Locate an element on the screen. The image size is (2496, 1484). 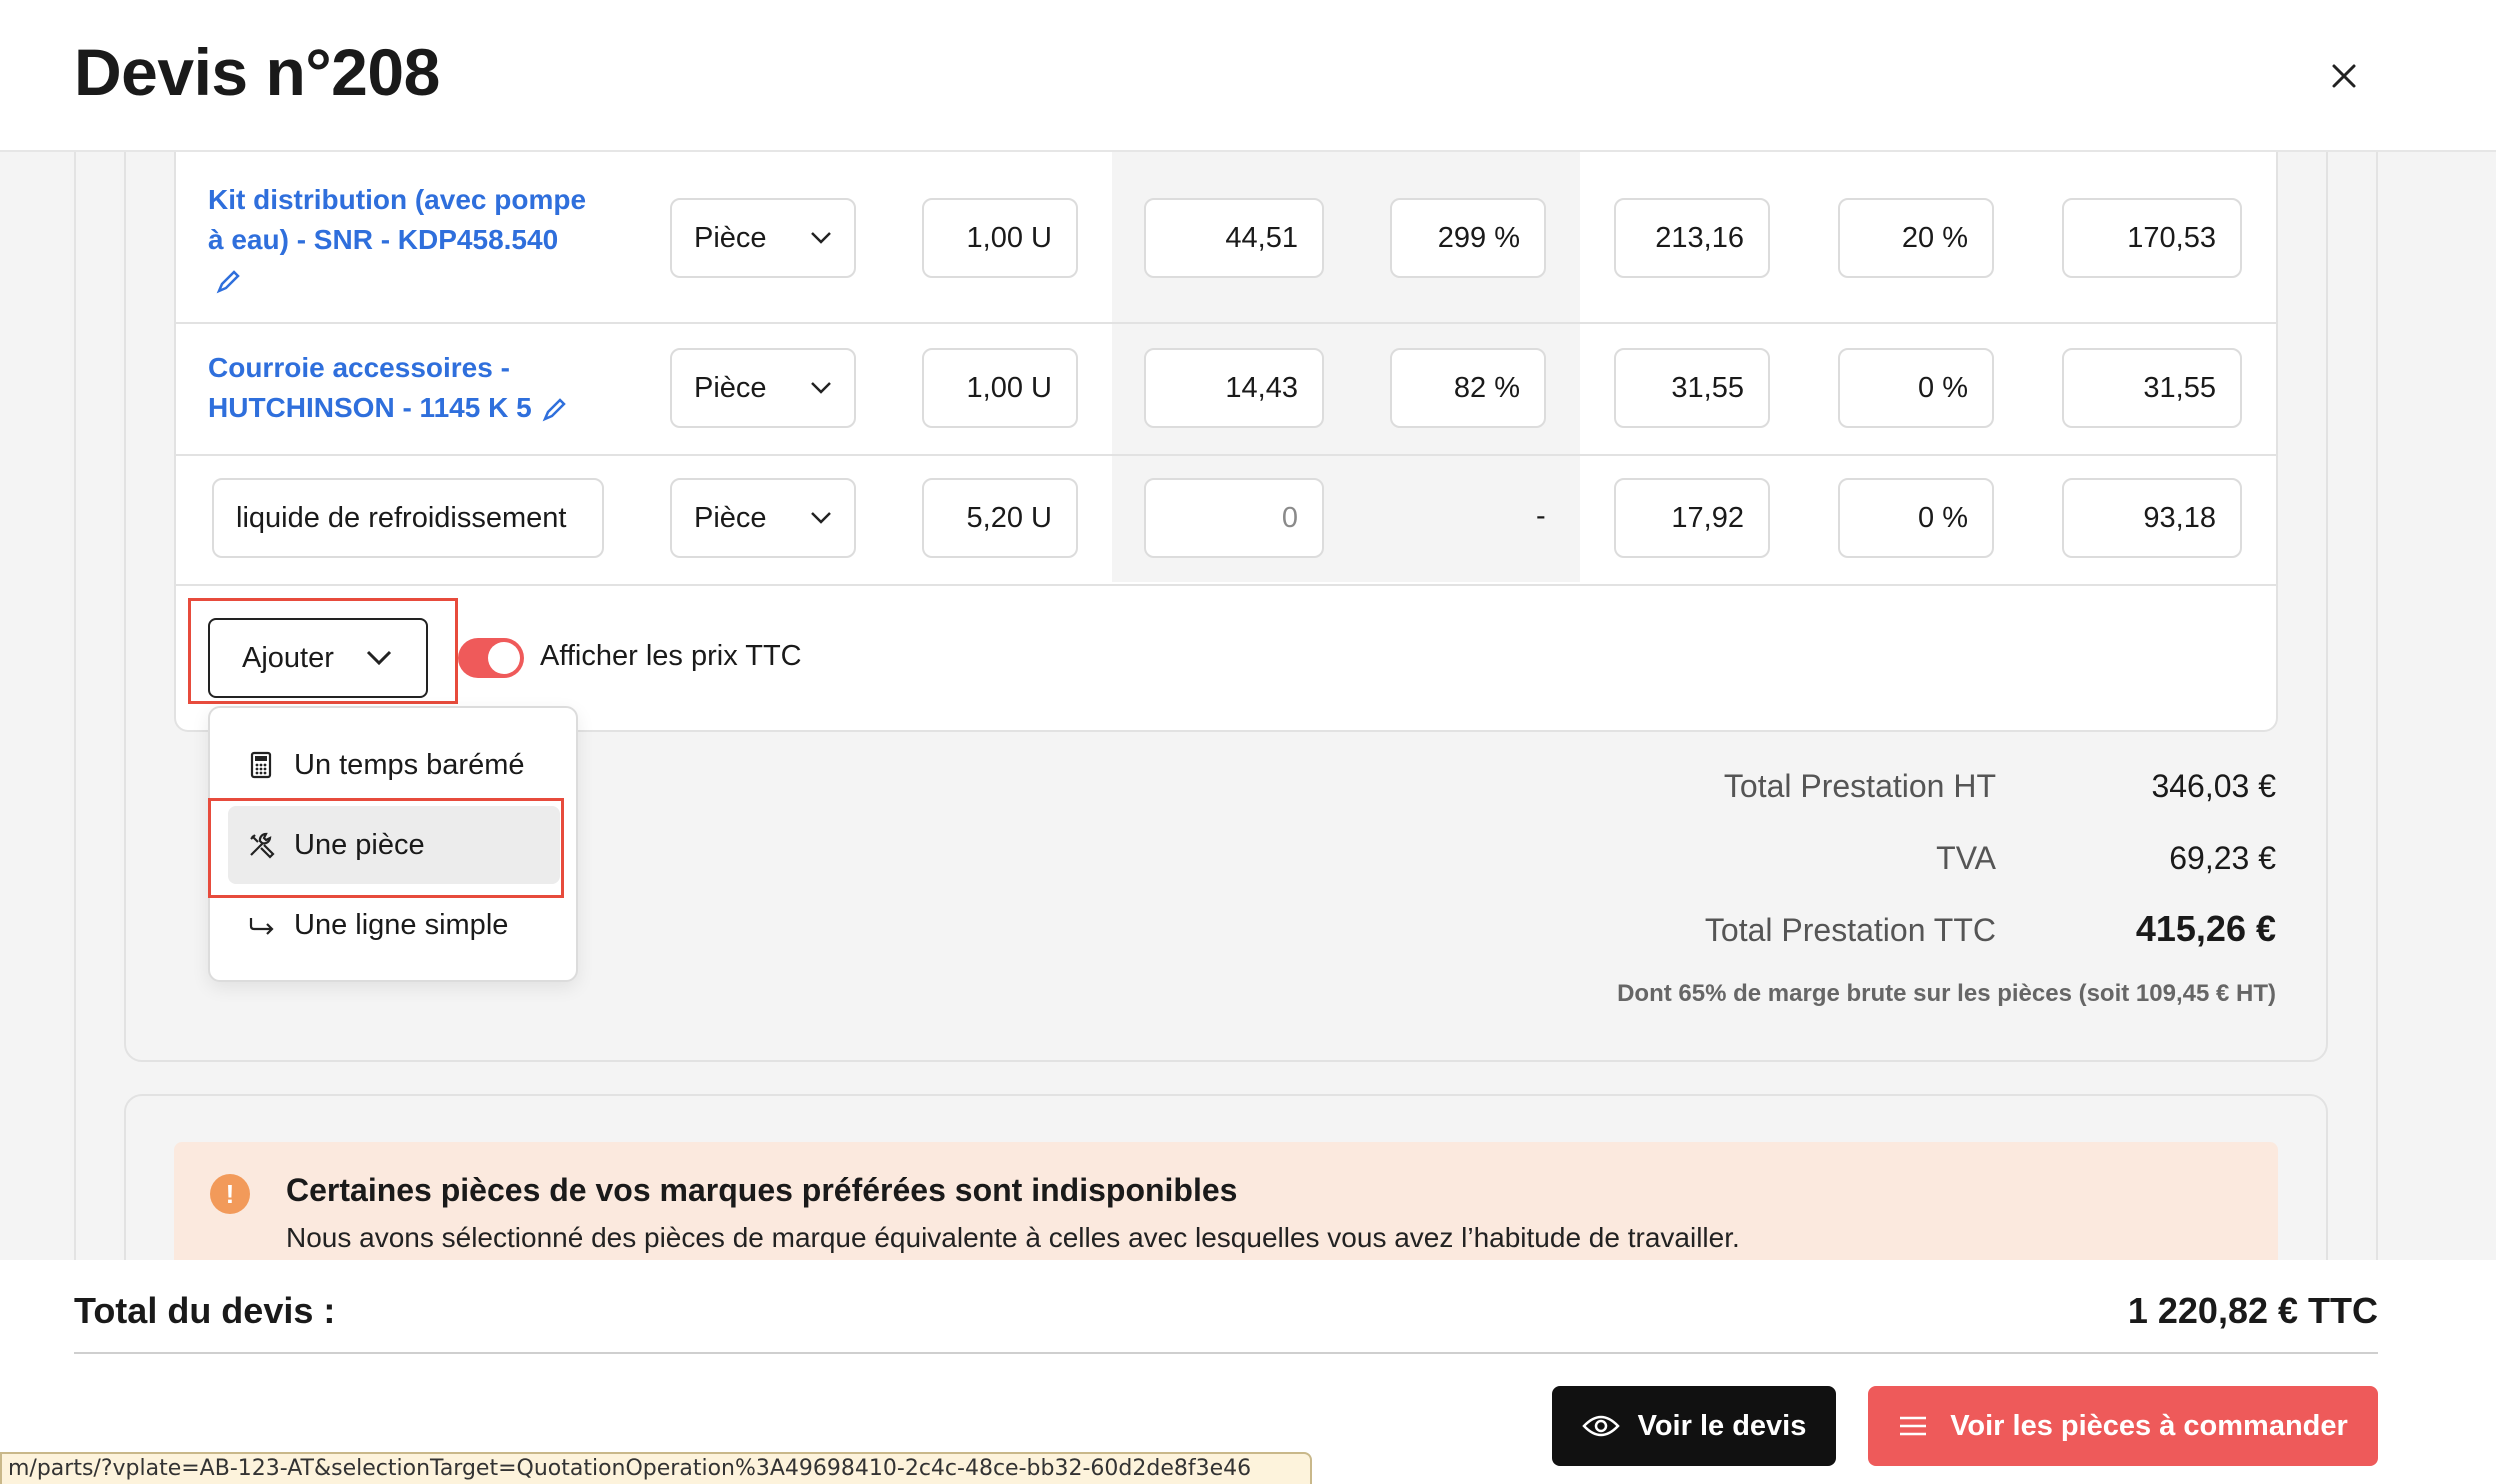
margin-empty: - is located at coordinates (1541, 516).